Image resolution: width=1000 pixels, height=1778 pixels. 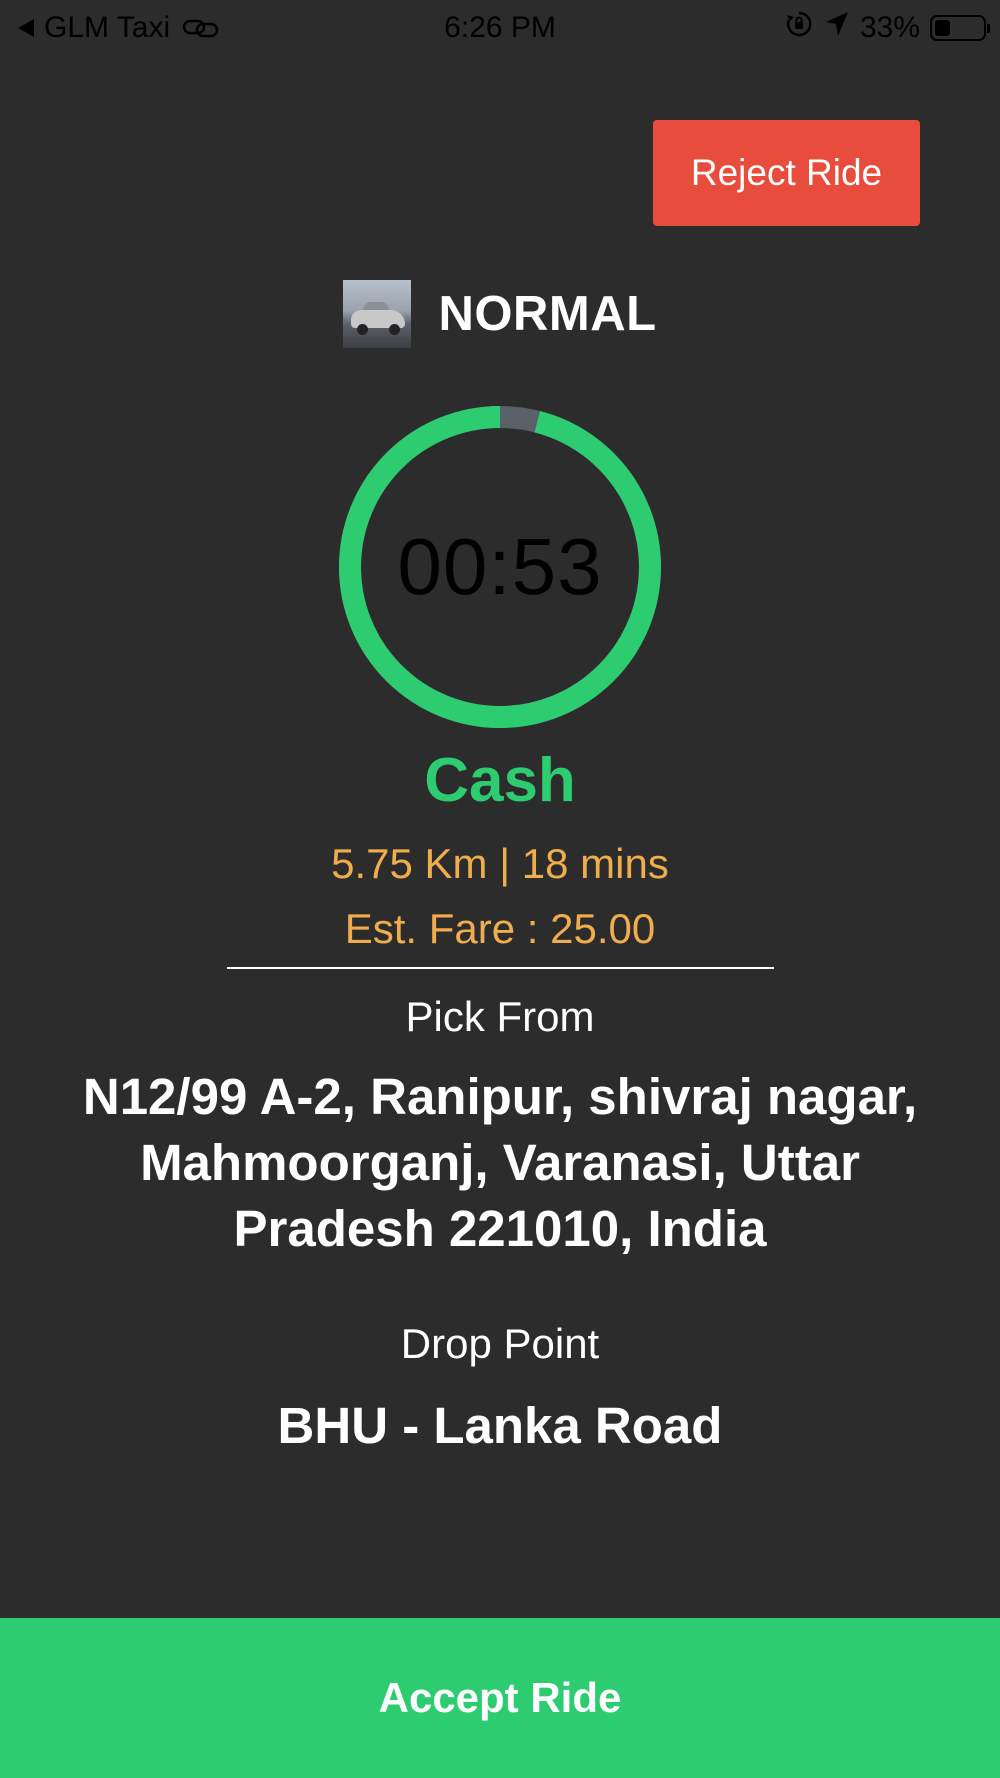 I want to click on car-image, so click(x=377, y=314).